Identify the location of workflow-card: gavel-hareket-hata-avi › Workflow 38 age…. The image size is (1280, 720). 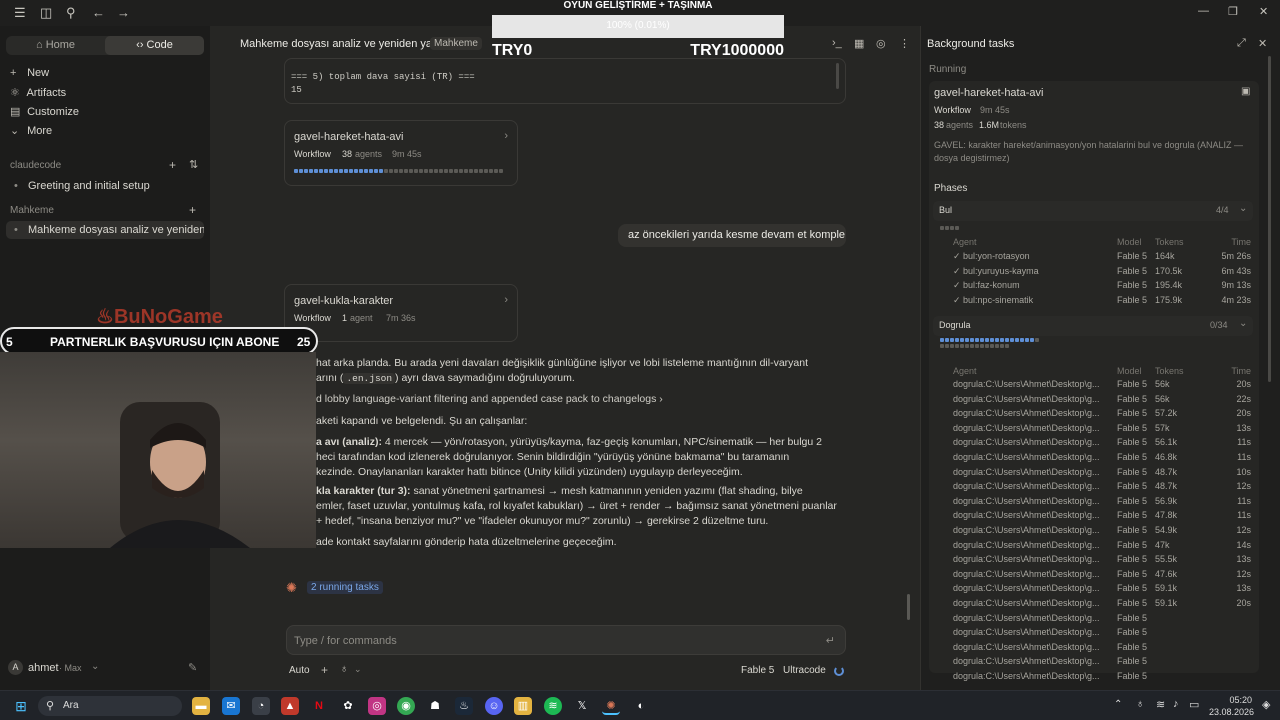
(401, 153).